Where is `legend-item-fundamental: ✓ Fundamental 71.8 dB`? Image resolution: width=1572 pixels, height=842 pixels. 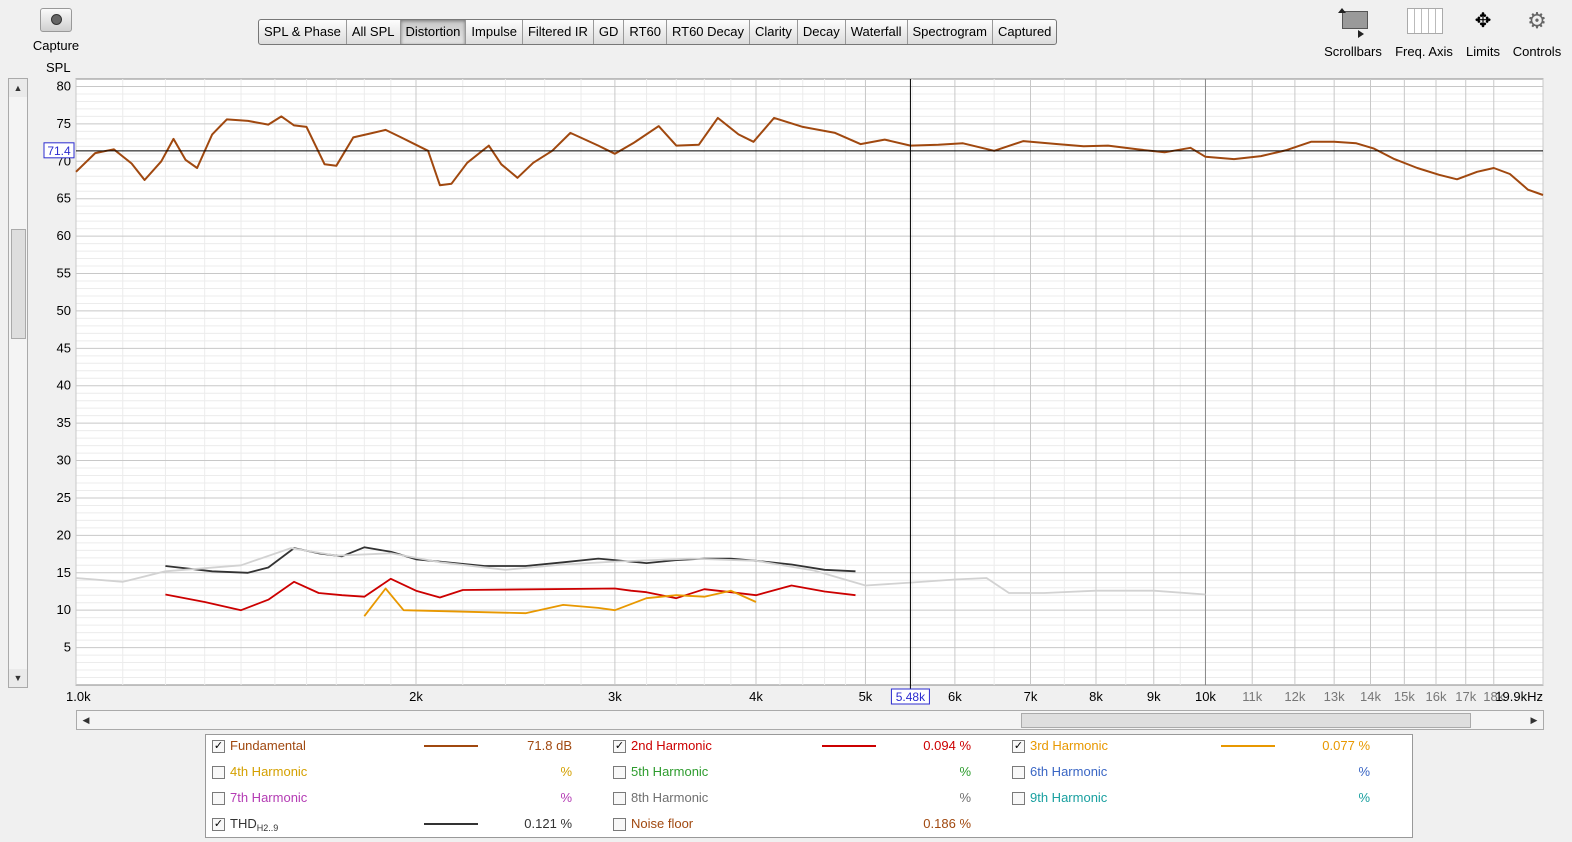 legend-item-fundamental: ✓ Fundamental 71.8 dB is located at coordinates (391, 746).